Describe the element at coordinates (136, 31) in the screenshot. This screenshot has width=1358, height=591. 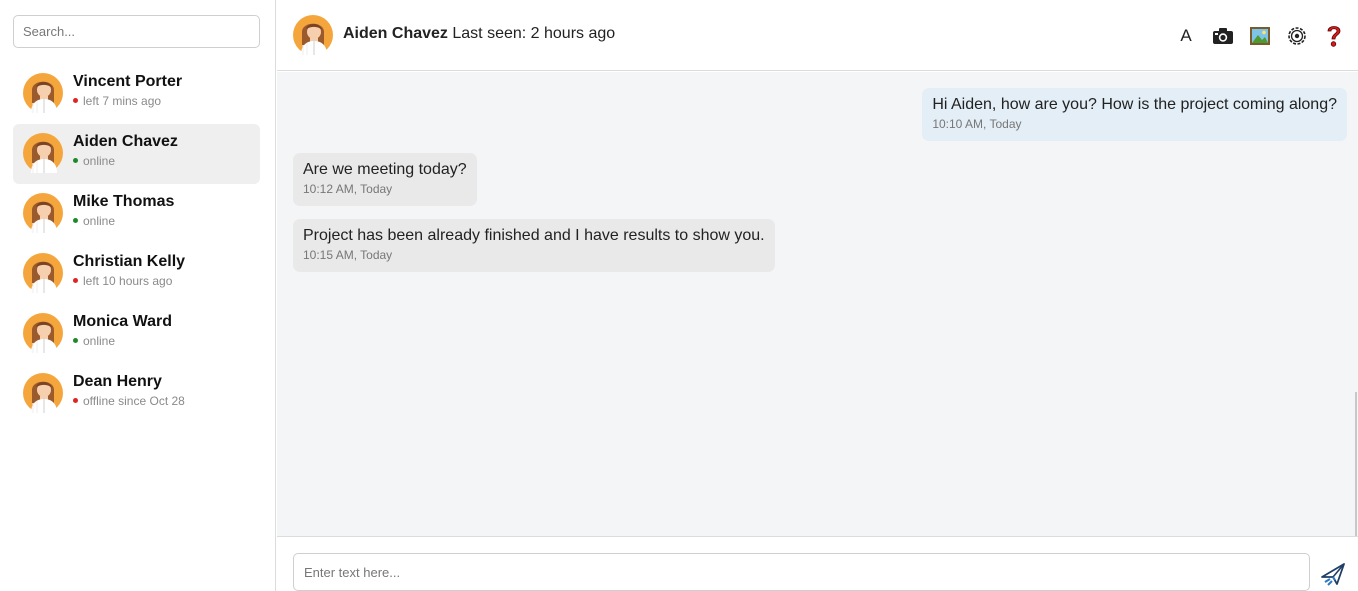
I see `search-input` at that location.